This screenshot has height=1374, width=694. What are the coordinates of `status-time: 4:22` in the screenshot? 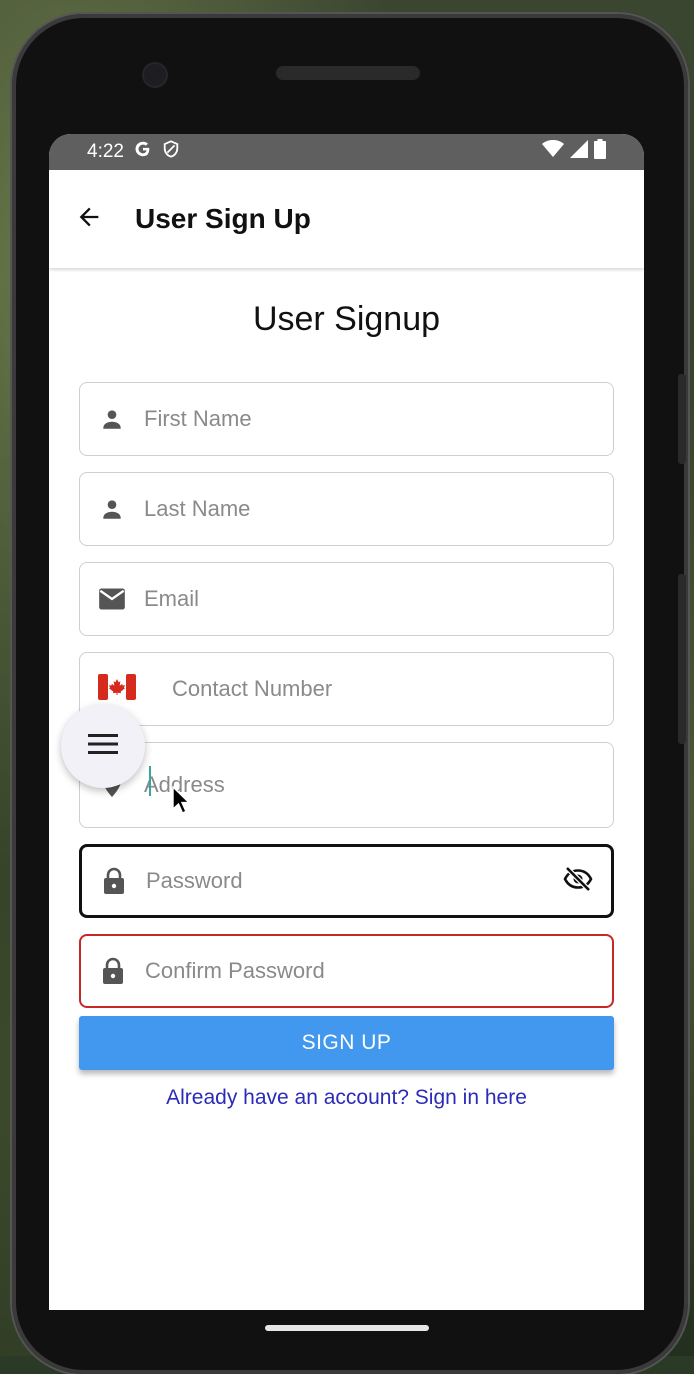 It's located at (105, 151).